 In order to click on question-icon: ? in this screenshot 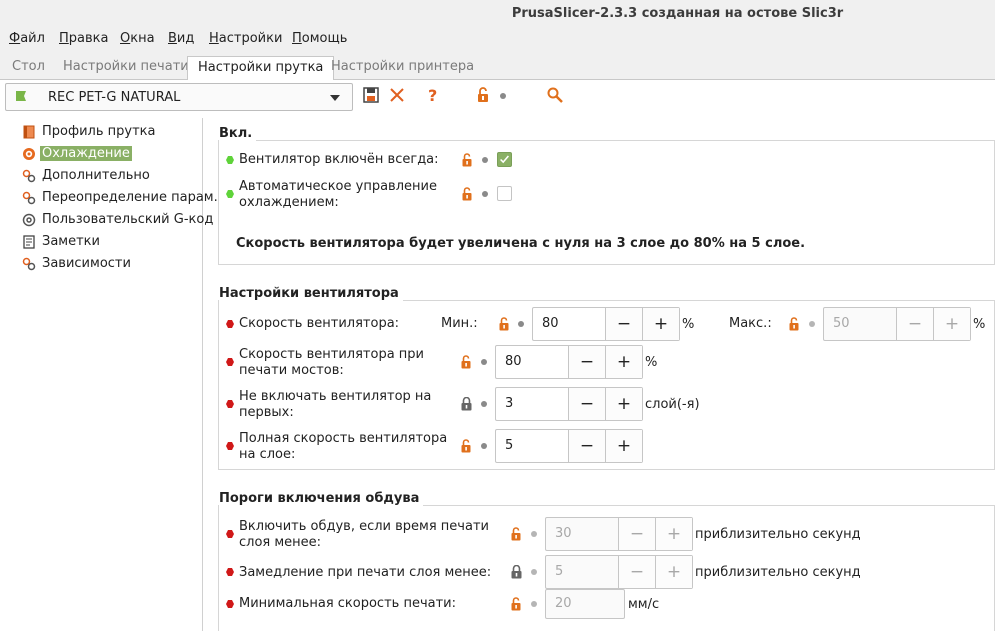, I will do `click(432, 95)`.